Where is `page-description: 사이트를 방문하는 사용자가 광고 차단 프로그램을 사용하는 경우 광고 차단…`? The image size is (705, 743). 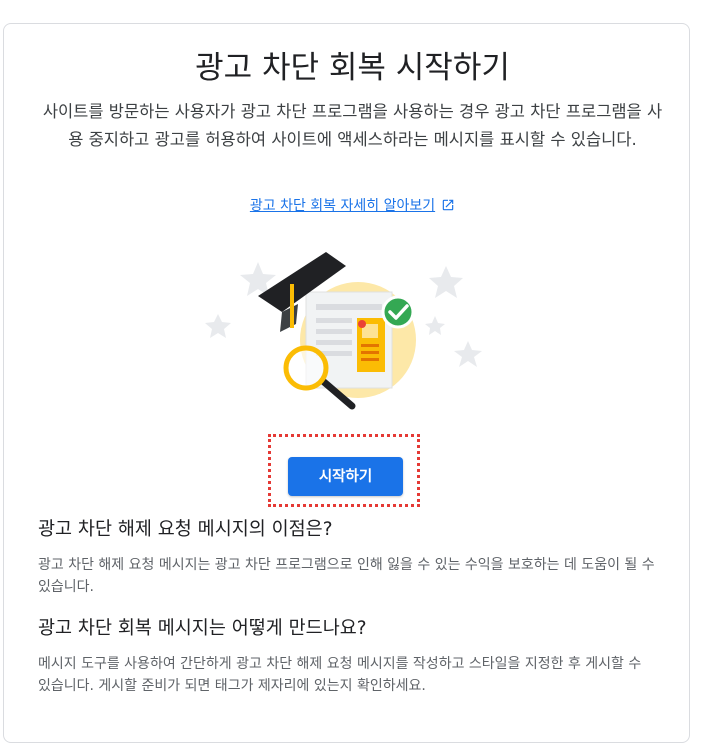 page-description: 사이트를 방문하는 사용자가 광고 차단 프로그램을 사용하는 경우 광고 차단… is located at coordinates (352, 125).